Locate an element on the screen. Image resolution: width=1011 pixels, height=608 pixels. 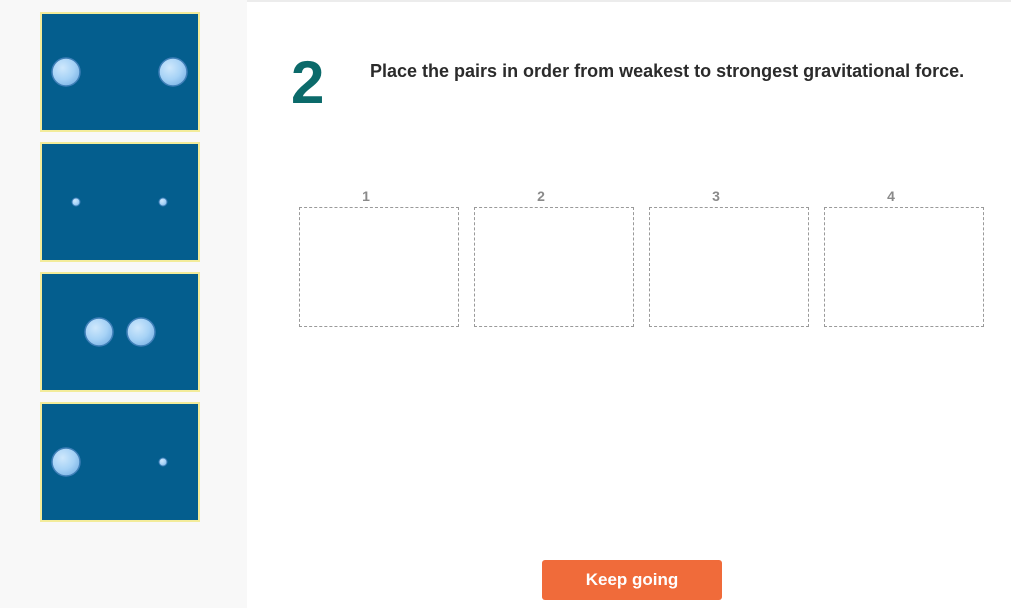
pair-card-small-far is located at coordinates (120, 202).